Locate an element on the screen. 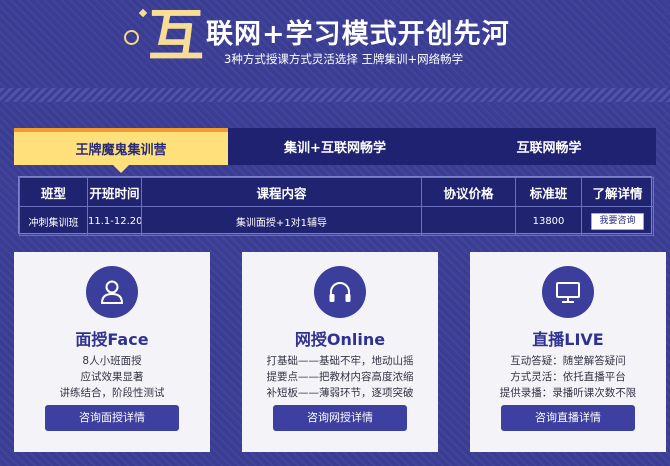 The height and width of the screenshot is (466, 670). header-details: 了解详情 is located at coordinates (617, 192).